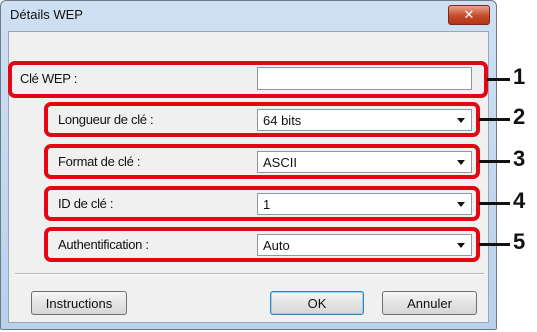 Image resolution: width=537 pixels, height=332 pixels. I want to click on key-id-label: ID de clé :, so click(86, 203).